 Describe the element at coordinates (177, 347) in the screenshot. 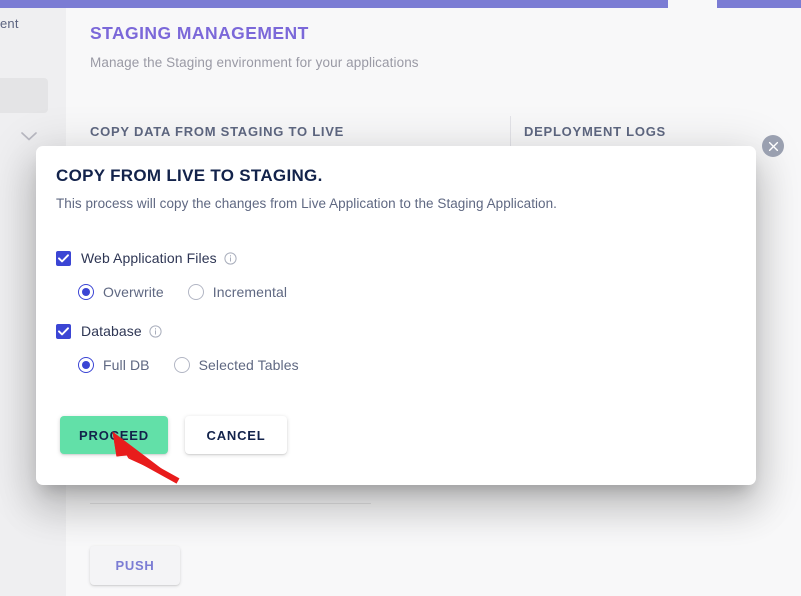

I see `option-group-database: Database Full DB Selected Tables` at that location.